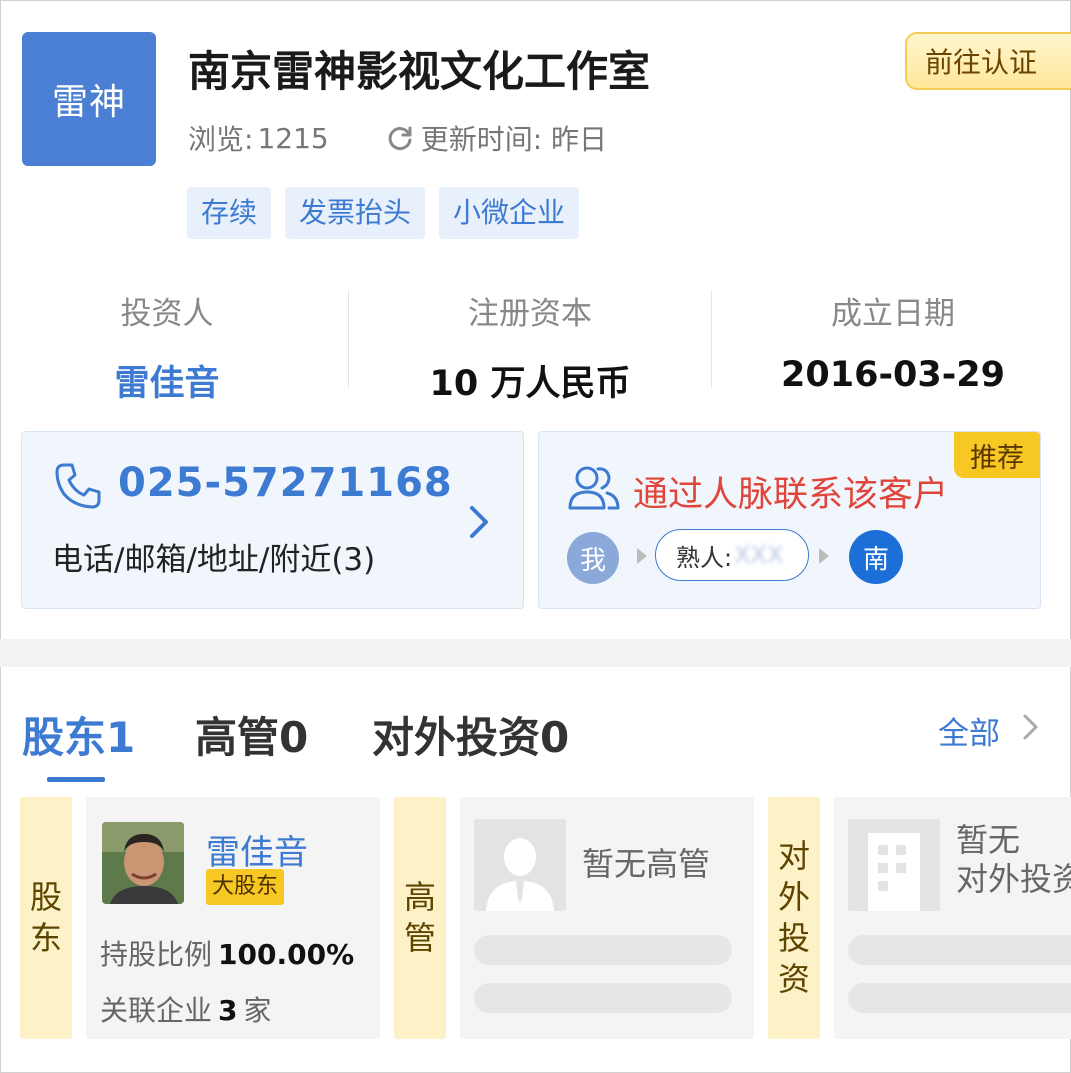  Describe the element at coordinates (245, 887) in the screenshot. I see `major-shareholder-badge: 大股东` at that location.